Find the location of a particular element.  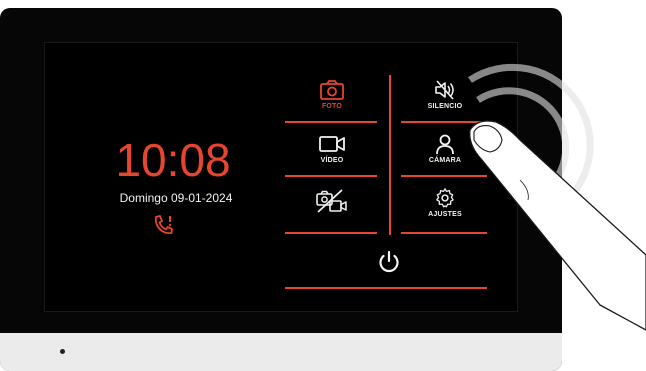

foto-button: FOTO is located at coordinates (332, 103).